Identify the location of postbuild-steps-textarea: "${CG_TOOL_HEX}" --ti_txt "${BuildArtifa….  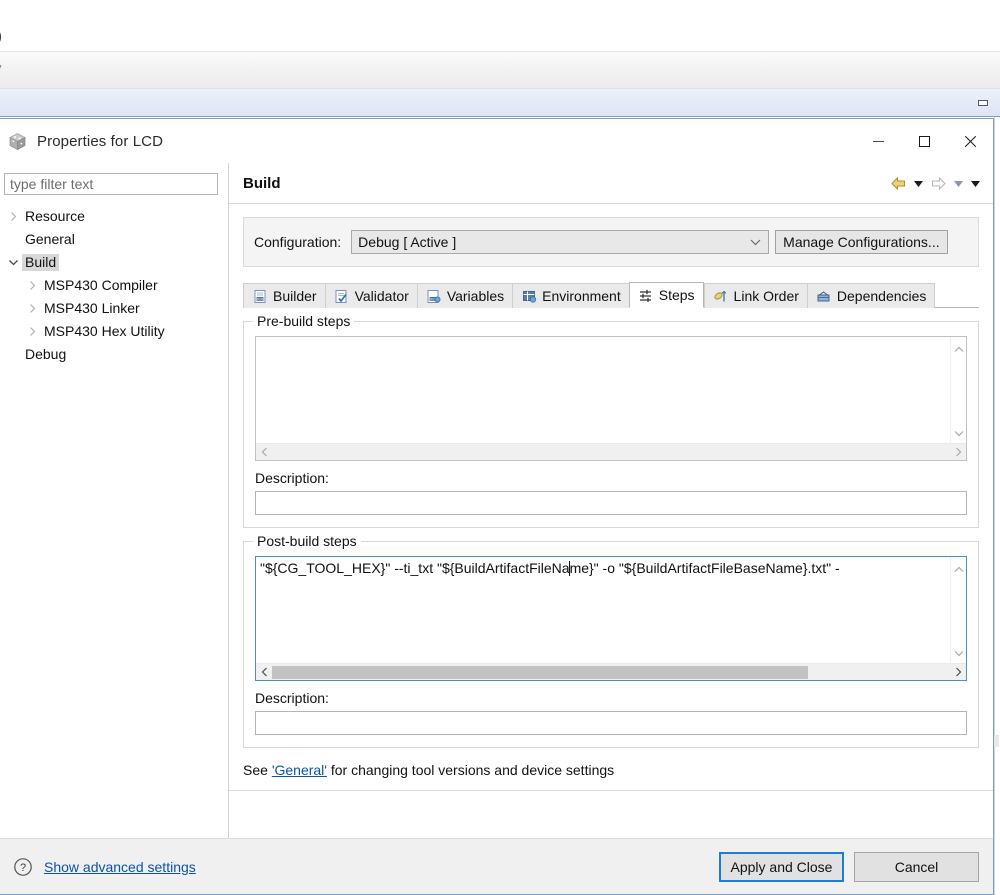
(611, 618).